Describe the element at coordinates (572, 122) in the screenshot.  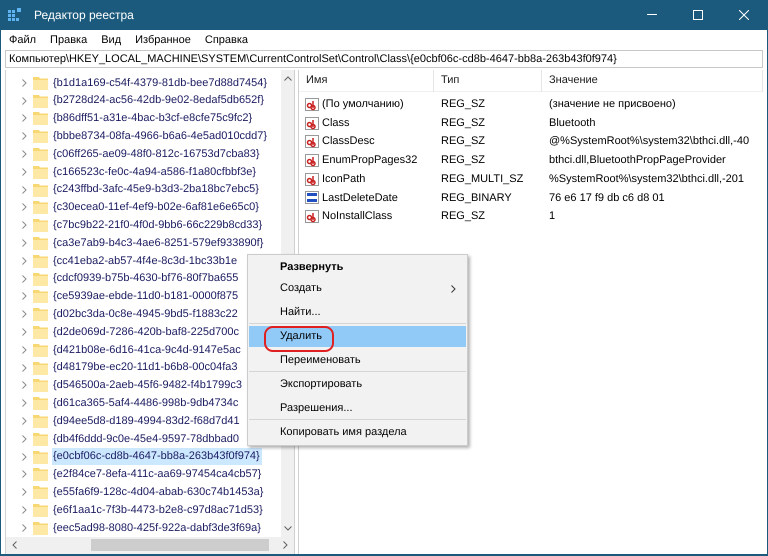
I see `value-data: Bluetooth` at that location.